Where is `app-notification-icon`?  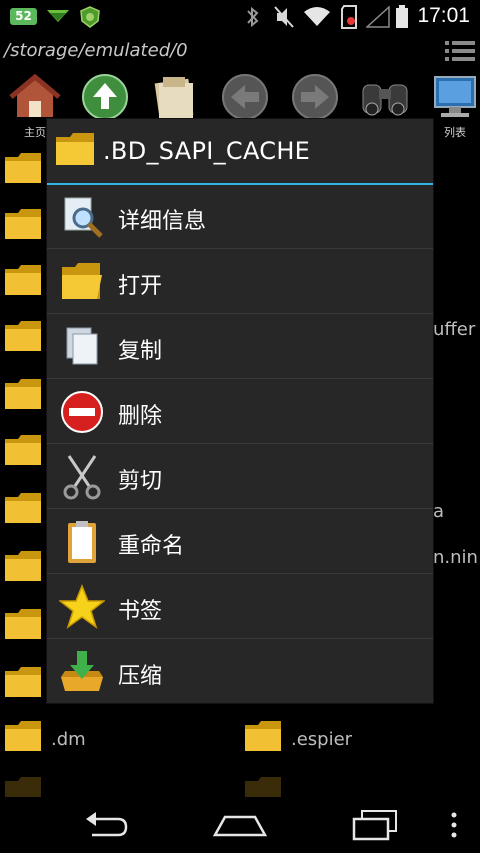
app-notification-icon is located at coordinates (90, 17).